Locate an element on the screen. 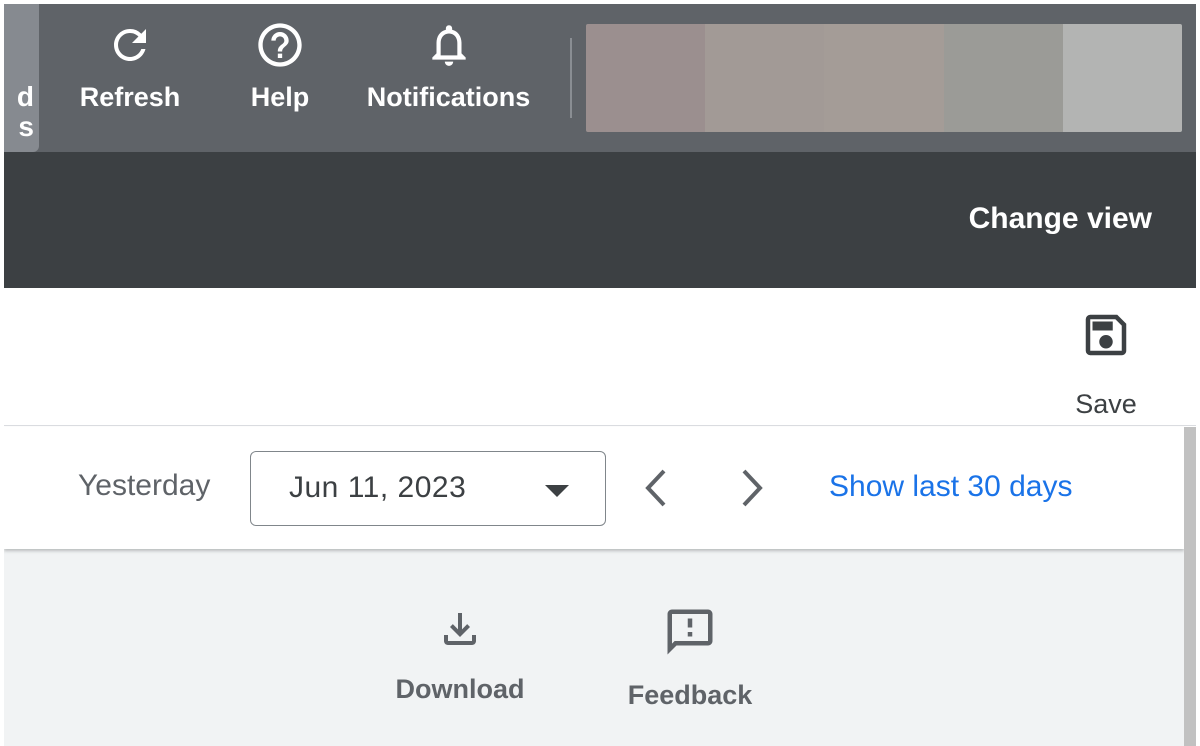 This screenshot has width=1200, height=746. refresh-icon is located at coordinates (130, 45).